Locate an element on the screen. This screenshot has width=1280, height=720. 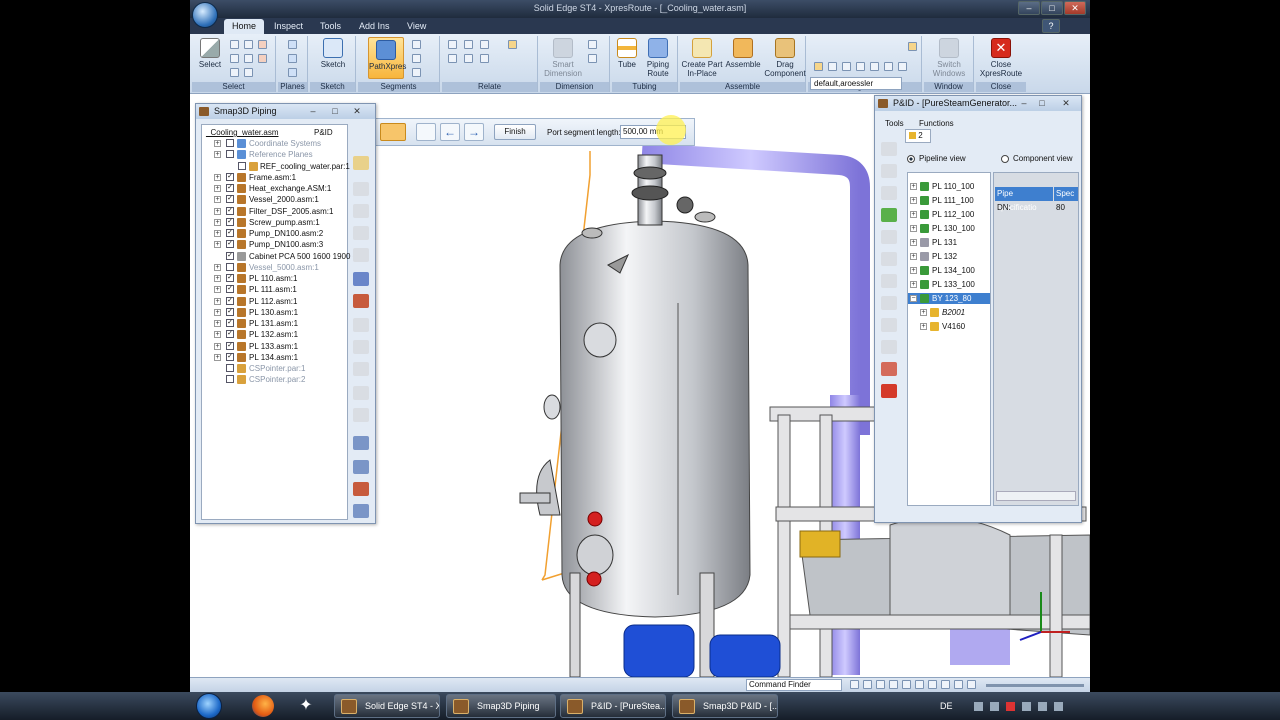
finish-button: Finish is located at coordinates (515, 132).